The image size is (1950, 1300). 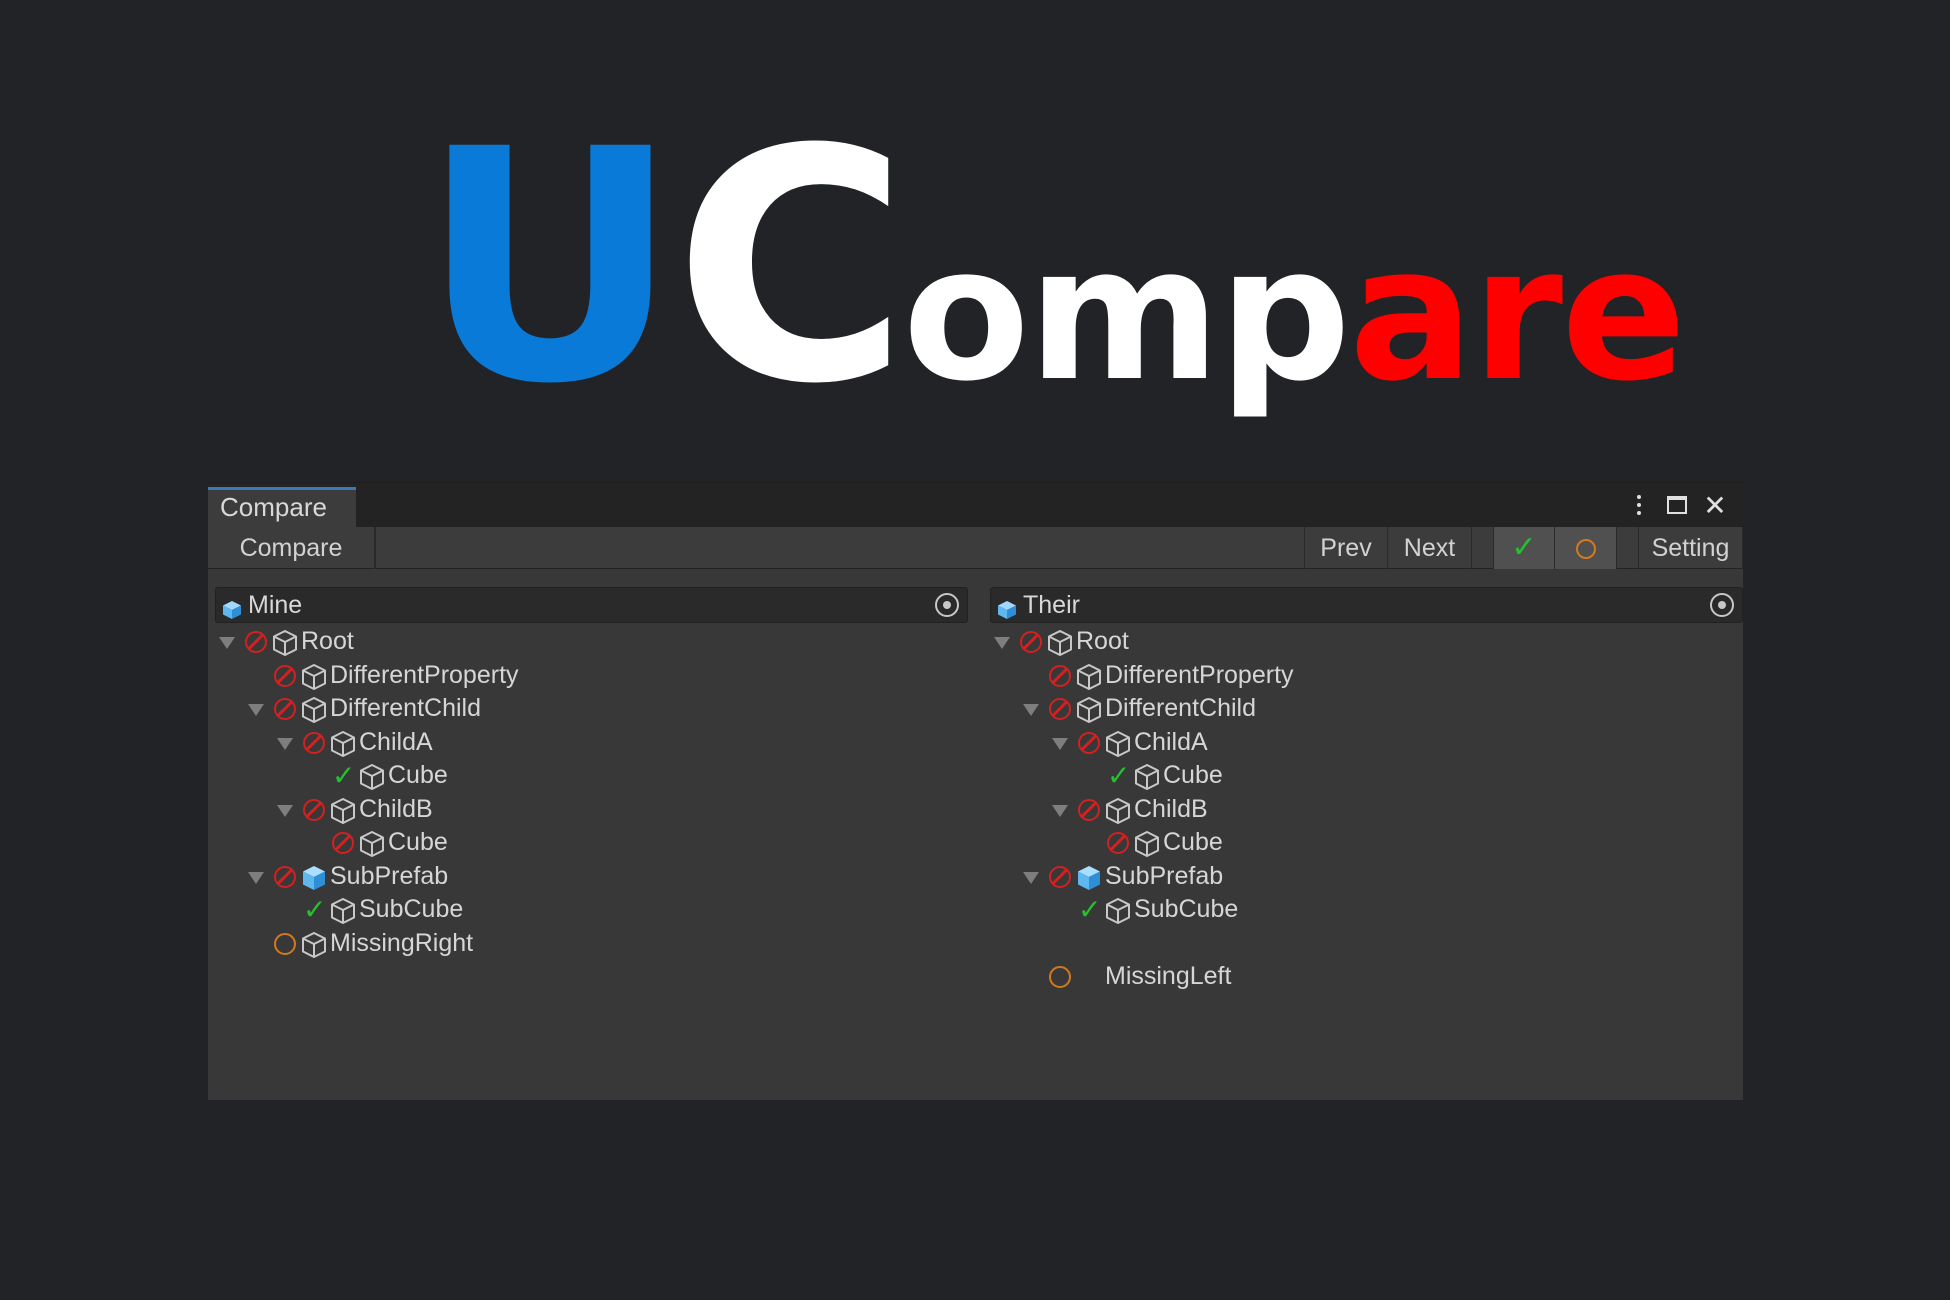 What do you see at coordinates (1186, 909) in the screenshot?
I see `tree-row-label: SubCube` at bounding box center [1186, 909].